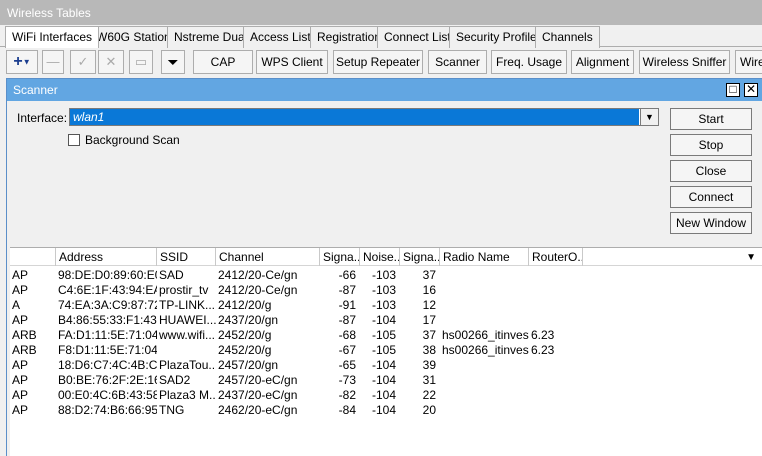 The image size is (762, 456). What do you see at coordinates (107, 350) in the screenshot?
I see `table-cell: F8:D1:11:5E:71:04` at bounding box center [107, 350].